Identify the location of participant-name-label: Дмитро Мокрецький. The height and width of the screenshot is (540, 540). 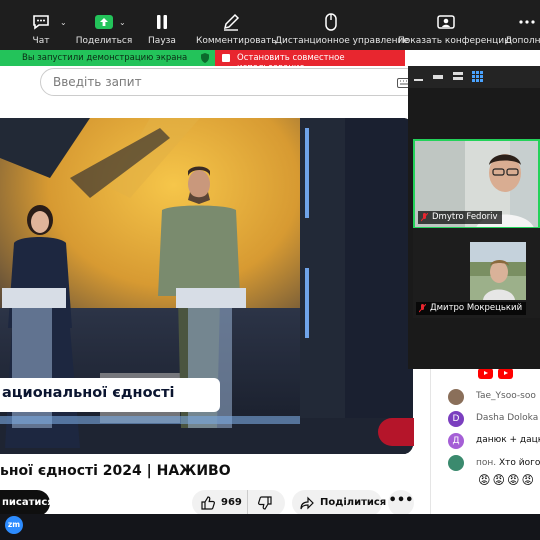
(471, 308).